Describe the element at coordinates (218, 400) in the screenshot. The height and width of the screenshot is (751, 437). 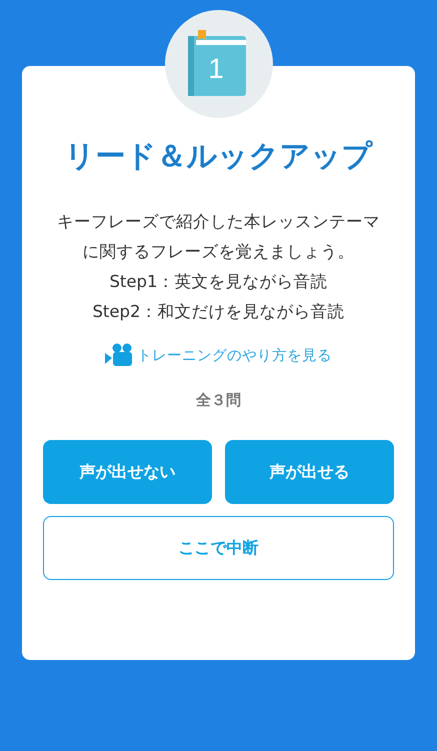
I see `question-count: 全３問` at that location.